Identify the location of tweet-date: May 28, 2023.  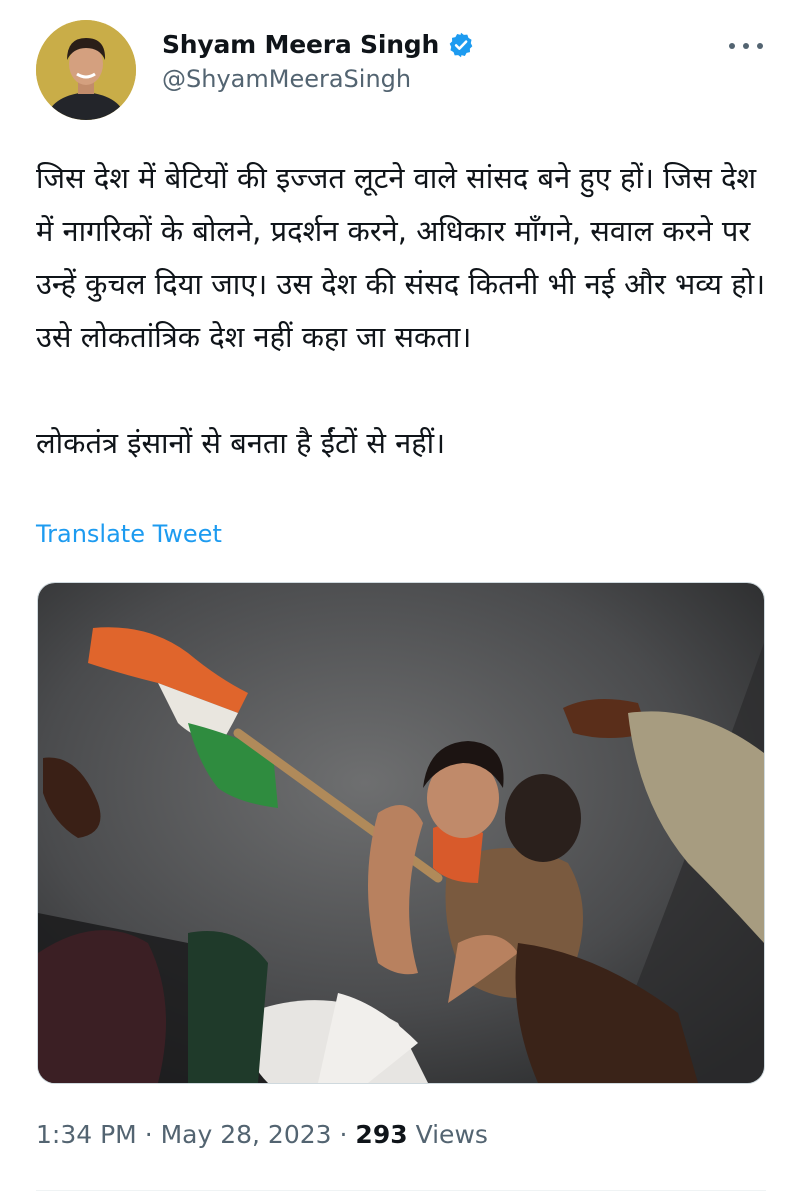
(246, 1134).